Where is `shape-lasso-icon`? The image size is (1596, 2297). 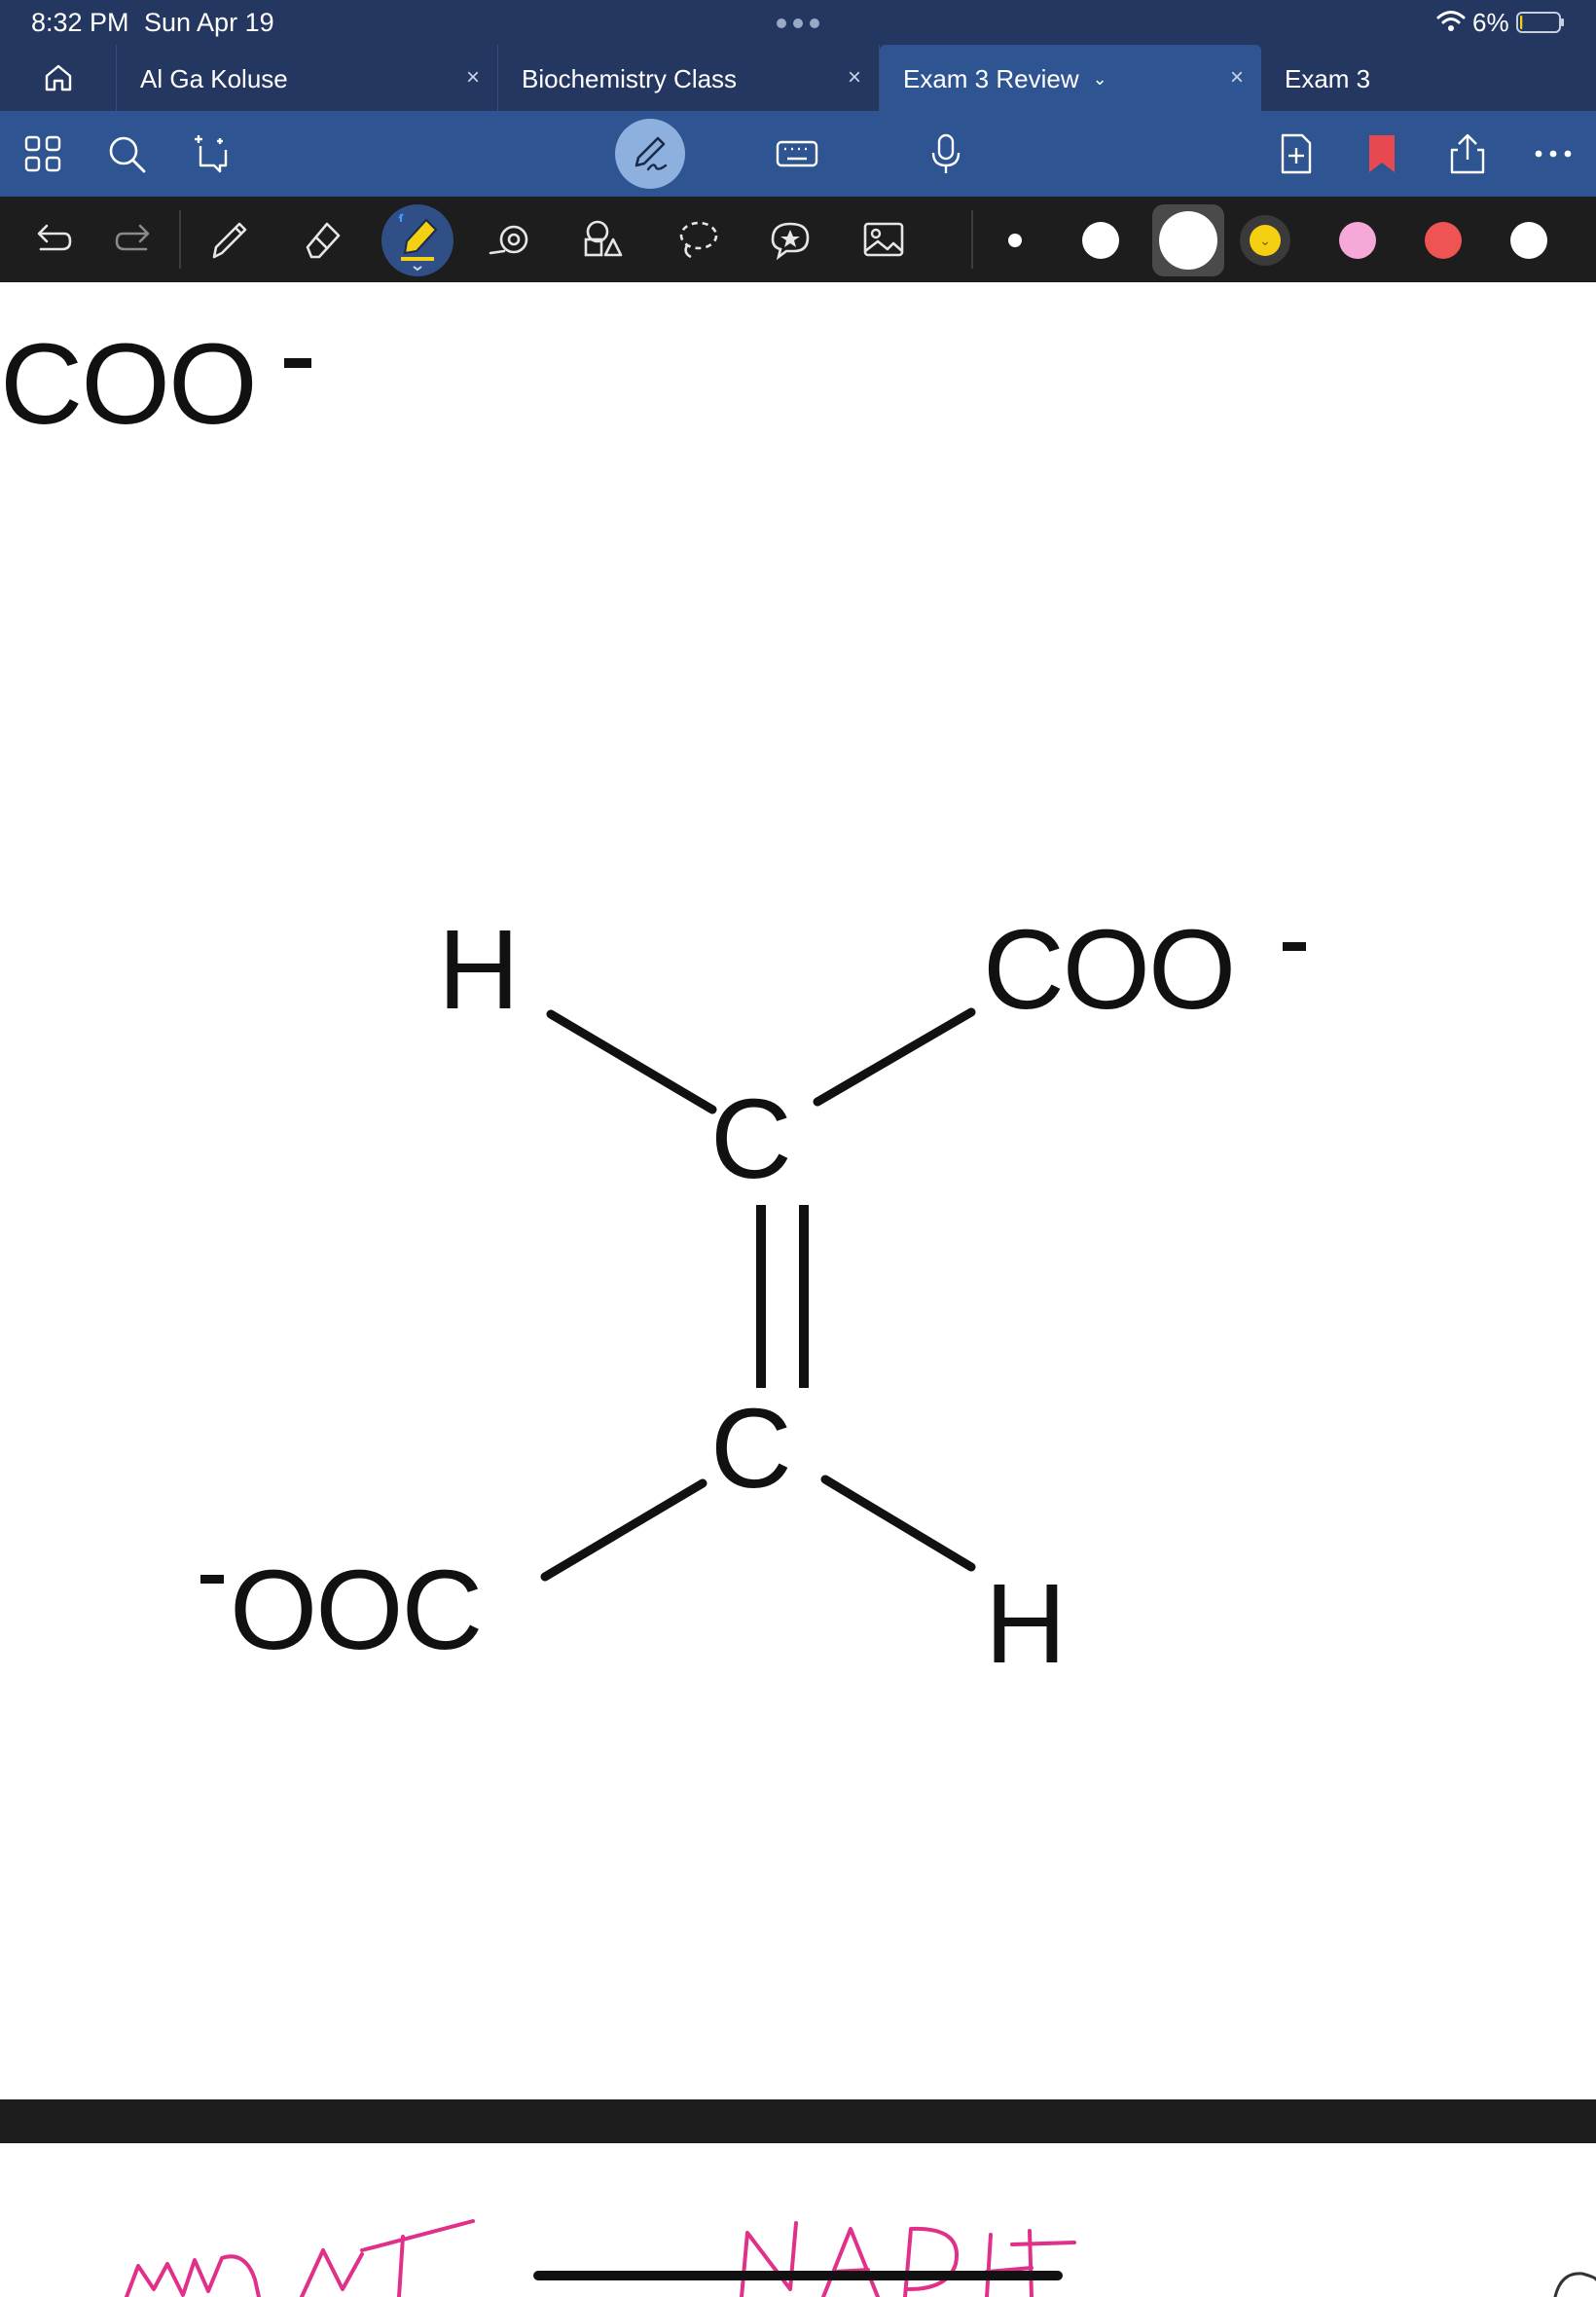
shape-lasso-icon is located at coordinates (510, 239).